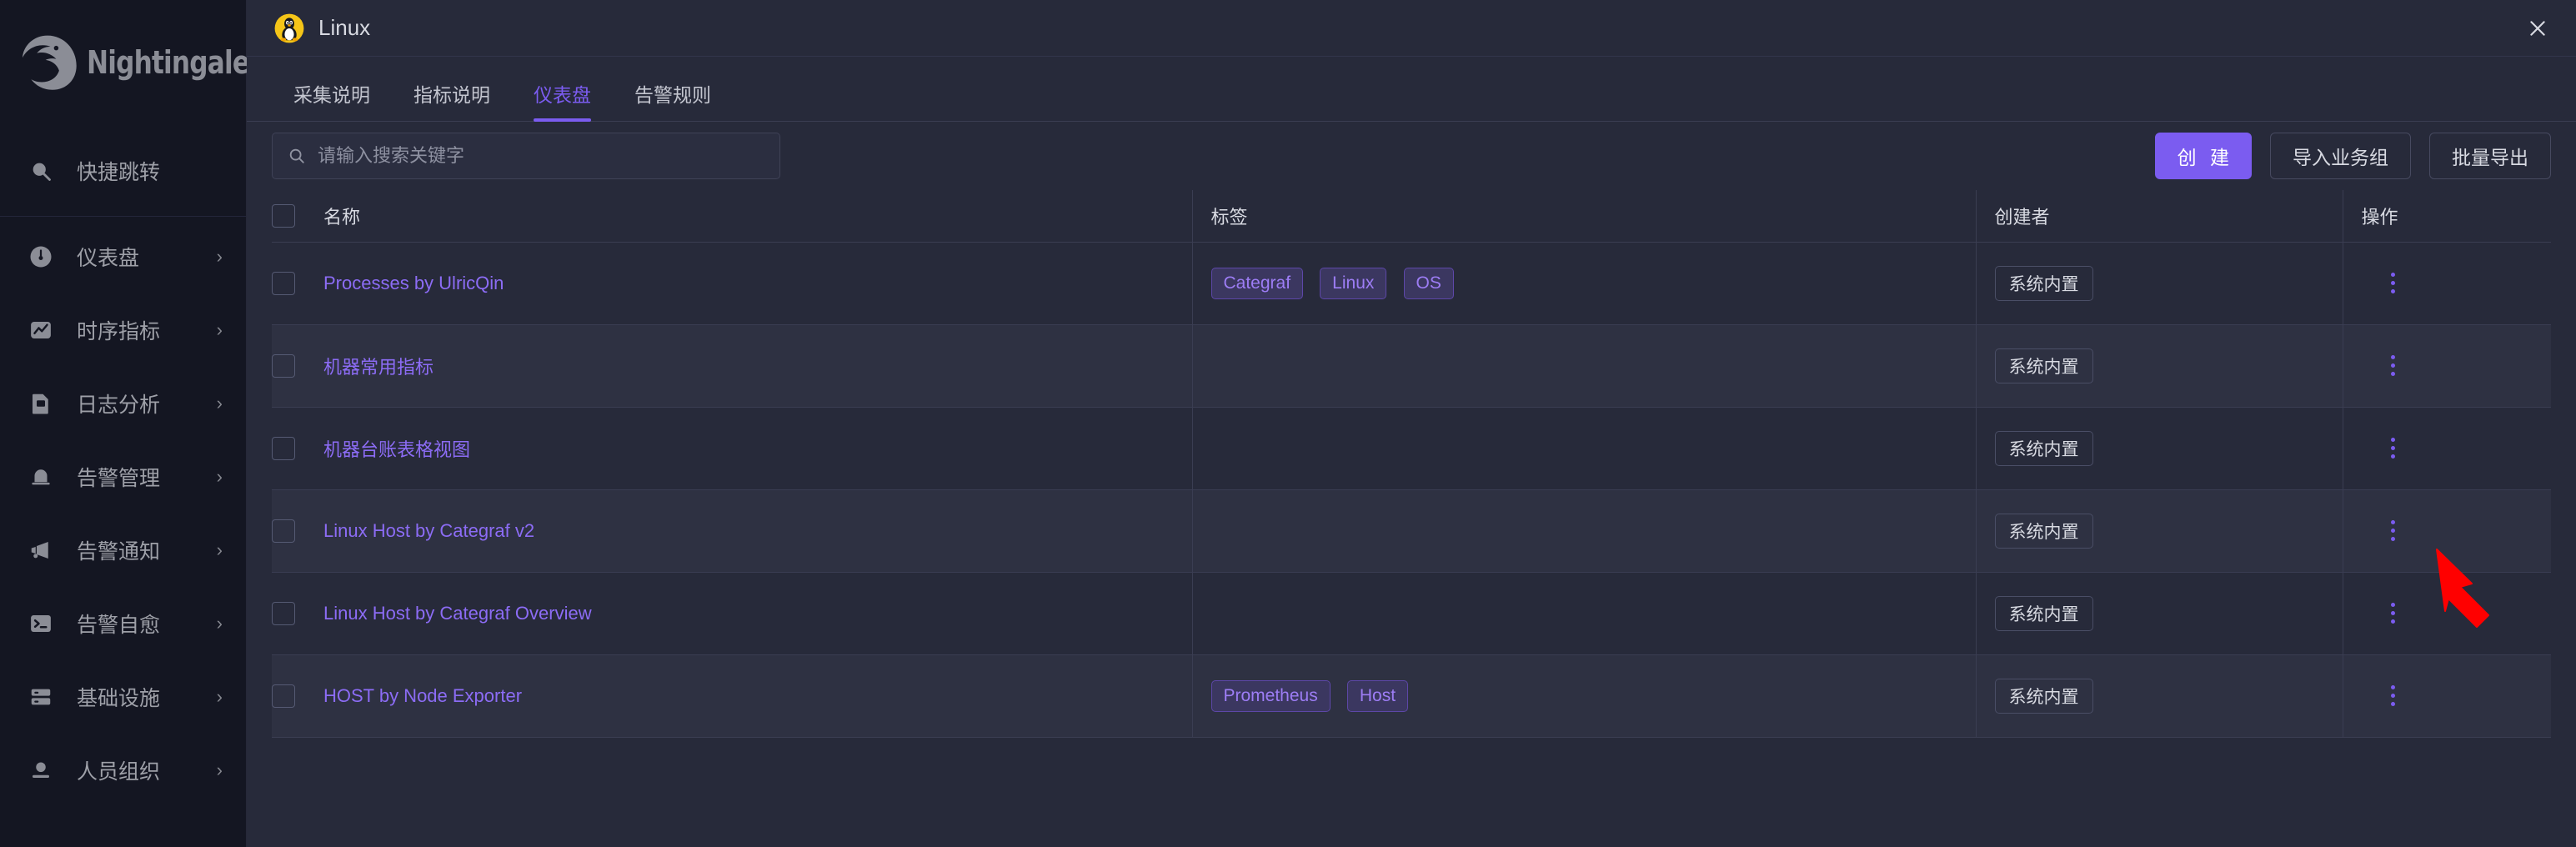  Describe the element at coordinates (40, 330) in the screenshot. I see `line-chart-icon` at that location.